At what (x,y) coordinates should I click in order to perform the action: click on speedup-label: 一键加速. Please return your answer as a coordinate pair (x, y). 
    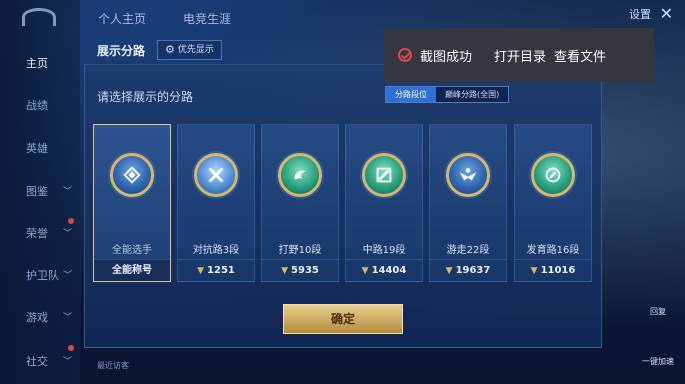
    Looking at the image, I should click on (658, 361).